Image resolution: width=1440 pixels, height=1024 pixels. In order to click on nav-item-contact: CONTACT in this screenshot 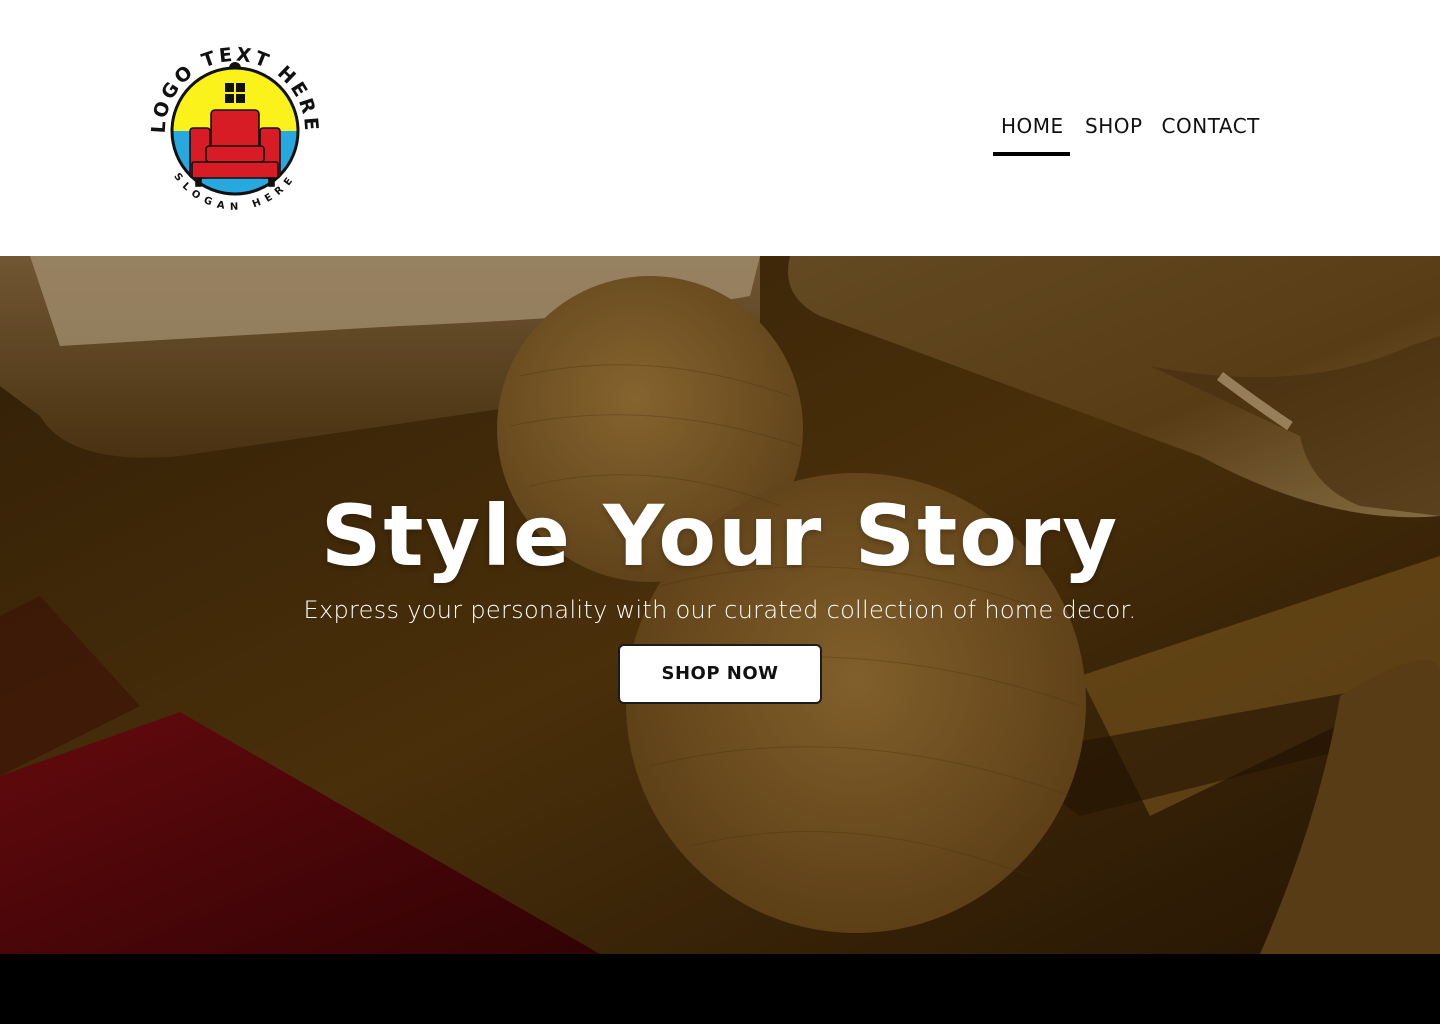, I will do `click(1211, 132)`.